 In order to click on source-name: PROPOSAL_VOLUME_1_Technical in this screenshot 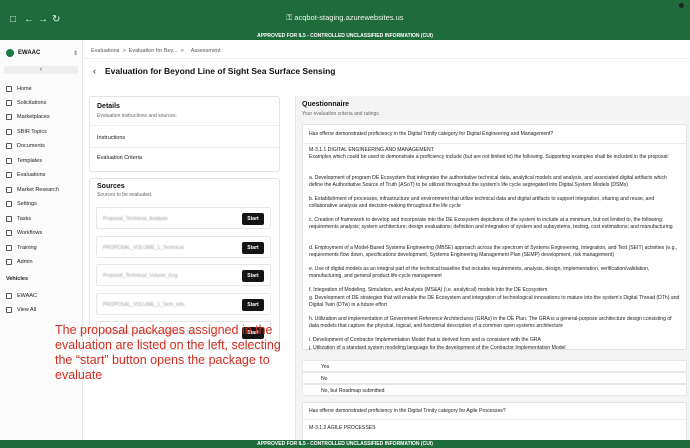, I will do `click(143, 247)`.